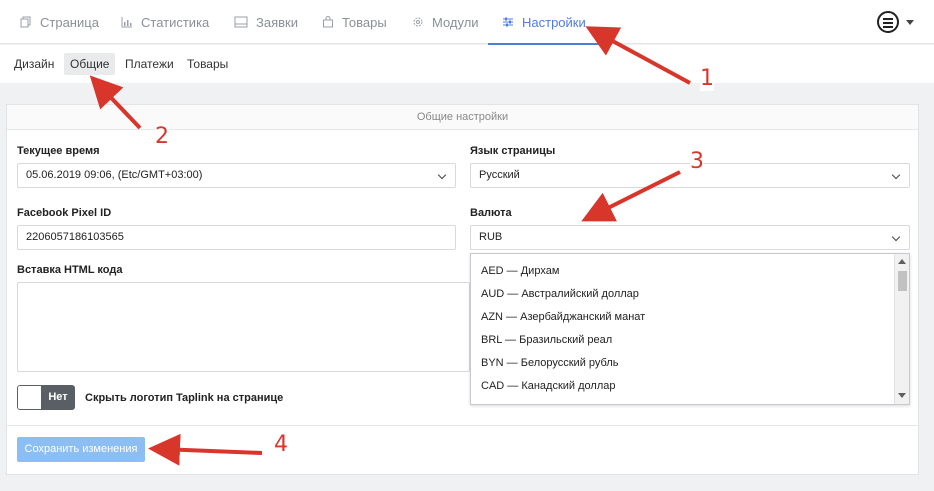  Describe the element at coordinates (513, 151) in the screenshot. I see `language-label: Язык страницы` at that location.